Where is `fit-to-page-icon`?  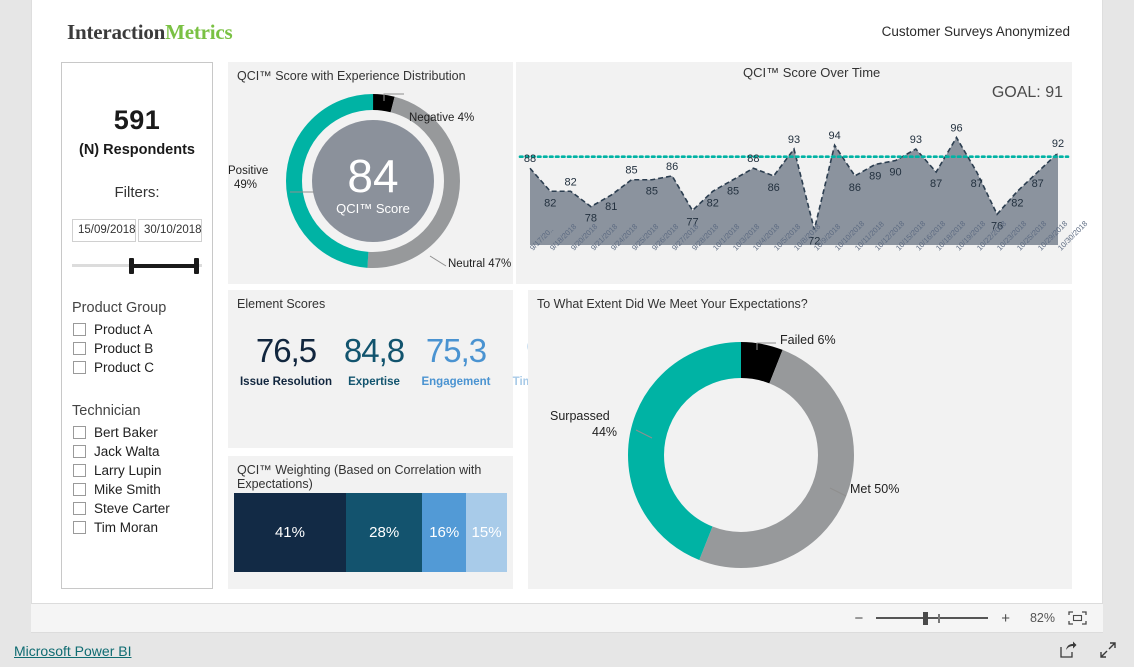 fit-to-page-icon is located at coordinates (1077, 618).